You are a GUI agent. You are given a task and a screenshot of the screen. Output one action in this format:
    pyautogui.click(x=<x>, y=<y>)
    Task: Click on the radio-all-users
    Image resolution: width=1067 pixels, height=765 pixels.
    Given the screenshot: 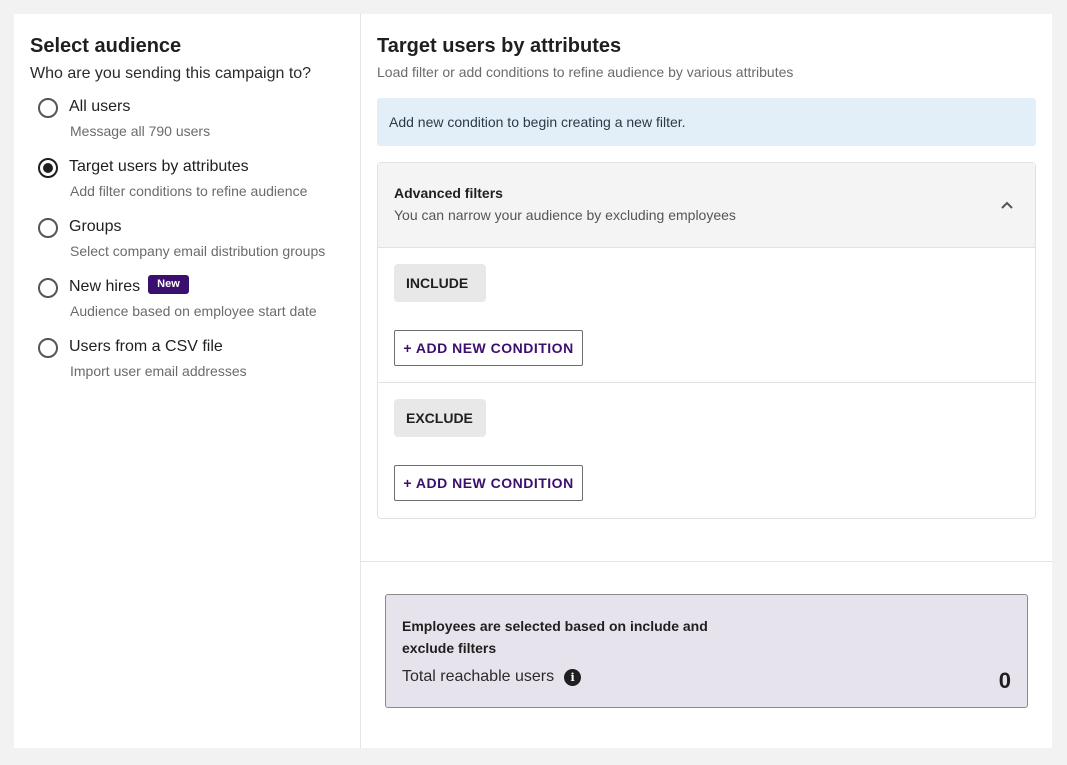 What is the action you would take?
    pyautogui.click(x=48, y=108)
    